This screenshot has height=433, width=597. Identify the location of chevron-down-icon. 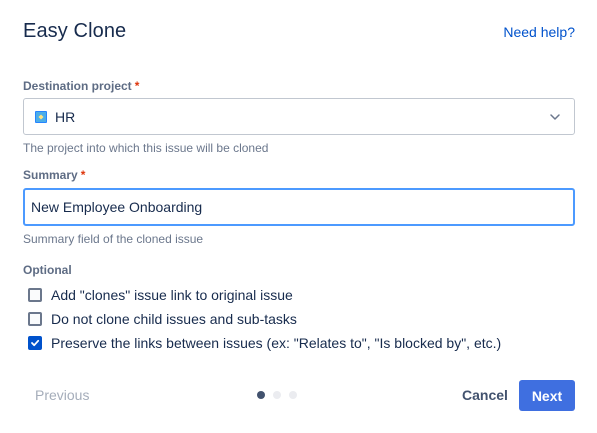
(555, 117).